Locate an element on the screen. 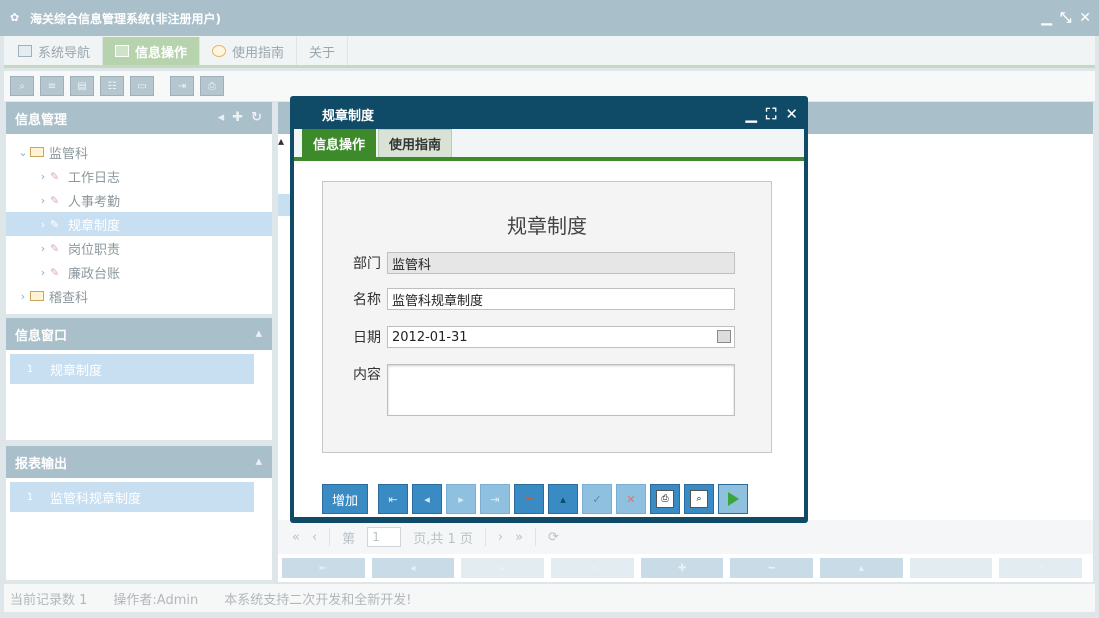 The width and height of the screenshot is (1099, 618). print-button: ⎙ is located at coordinates (665, 499).